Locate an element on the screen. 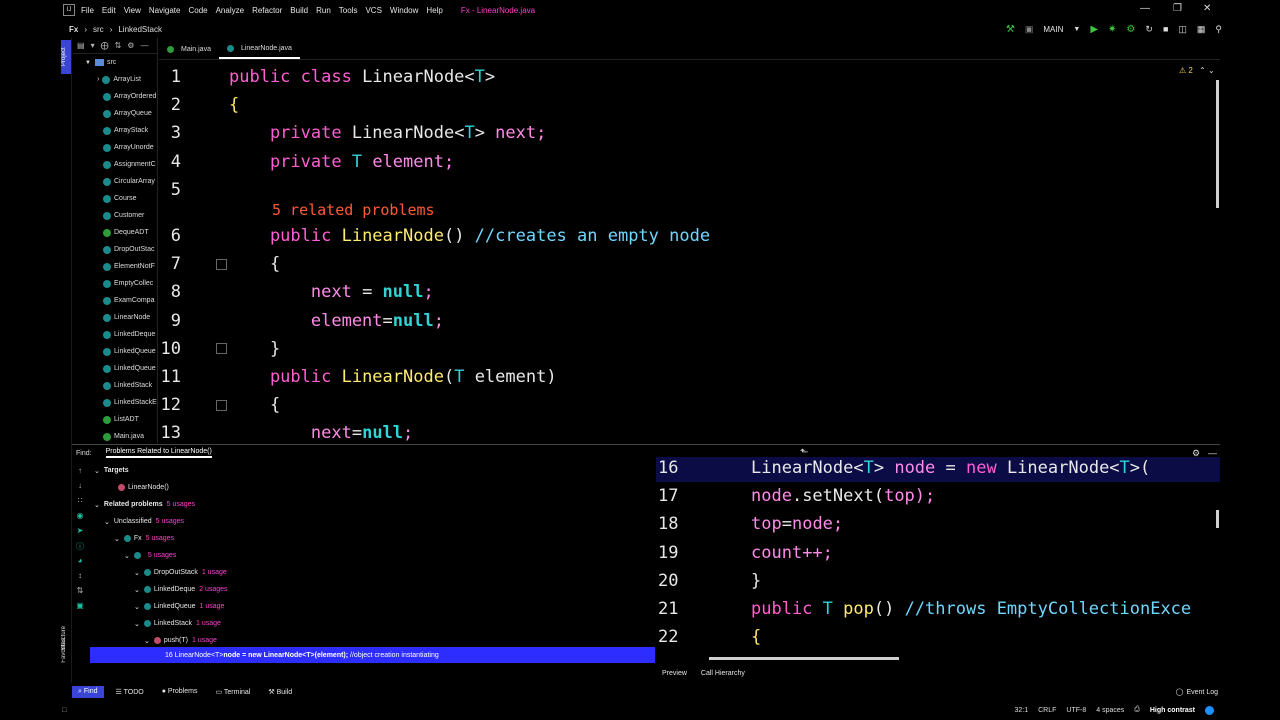 The height and width of the screenshot is (720, 1280). preview-toggle-icon: ▣ is located at coordinates (80, 606).